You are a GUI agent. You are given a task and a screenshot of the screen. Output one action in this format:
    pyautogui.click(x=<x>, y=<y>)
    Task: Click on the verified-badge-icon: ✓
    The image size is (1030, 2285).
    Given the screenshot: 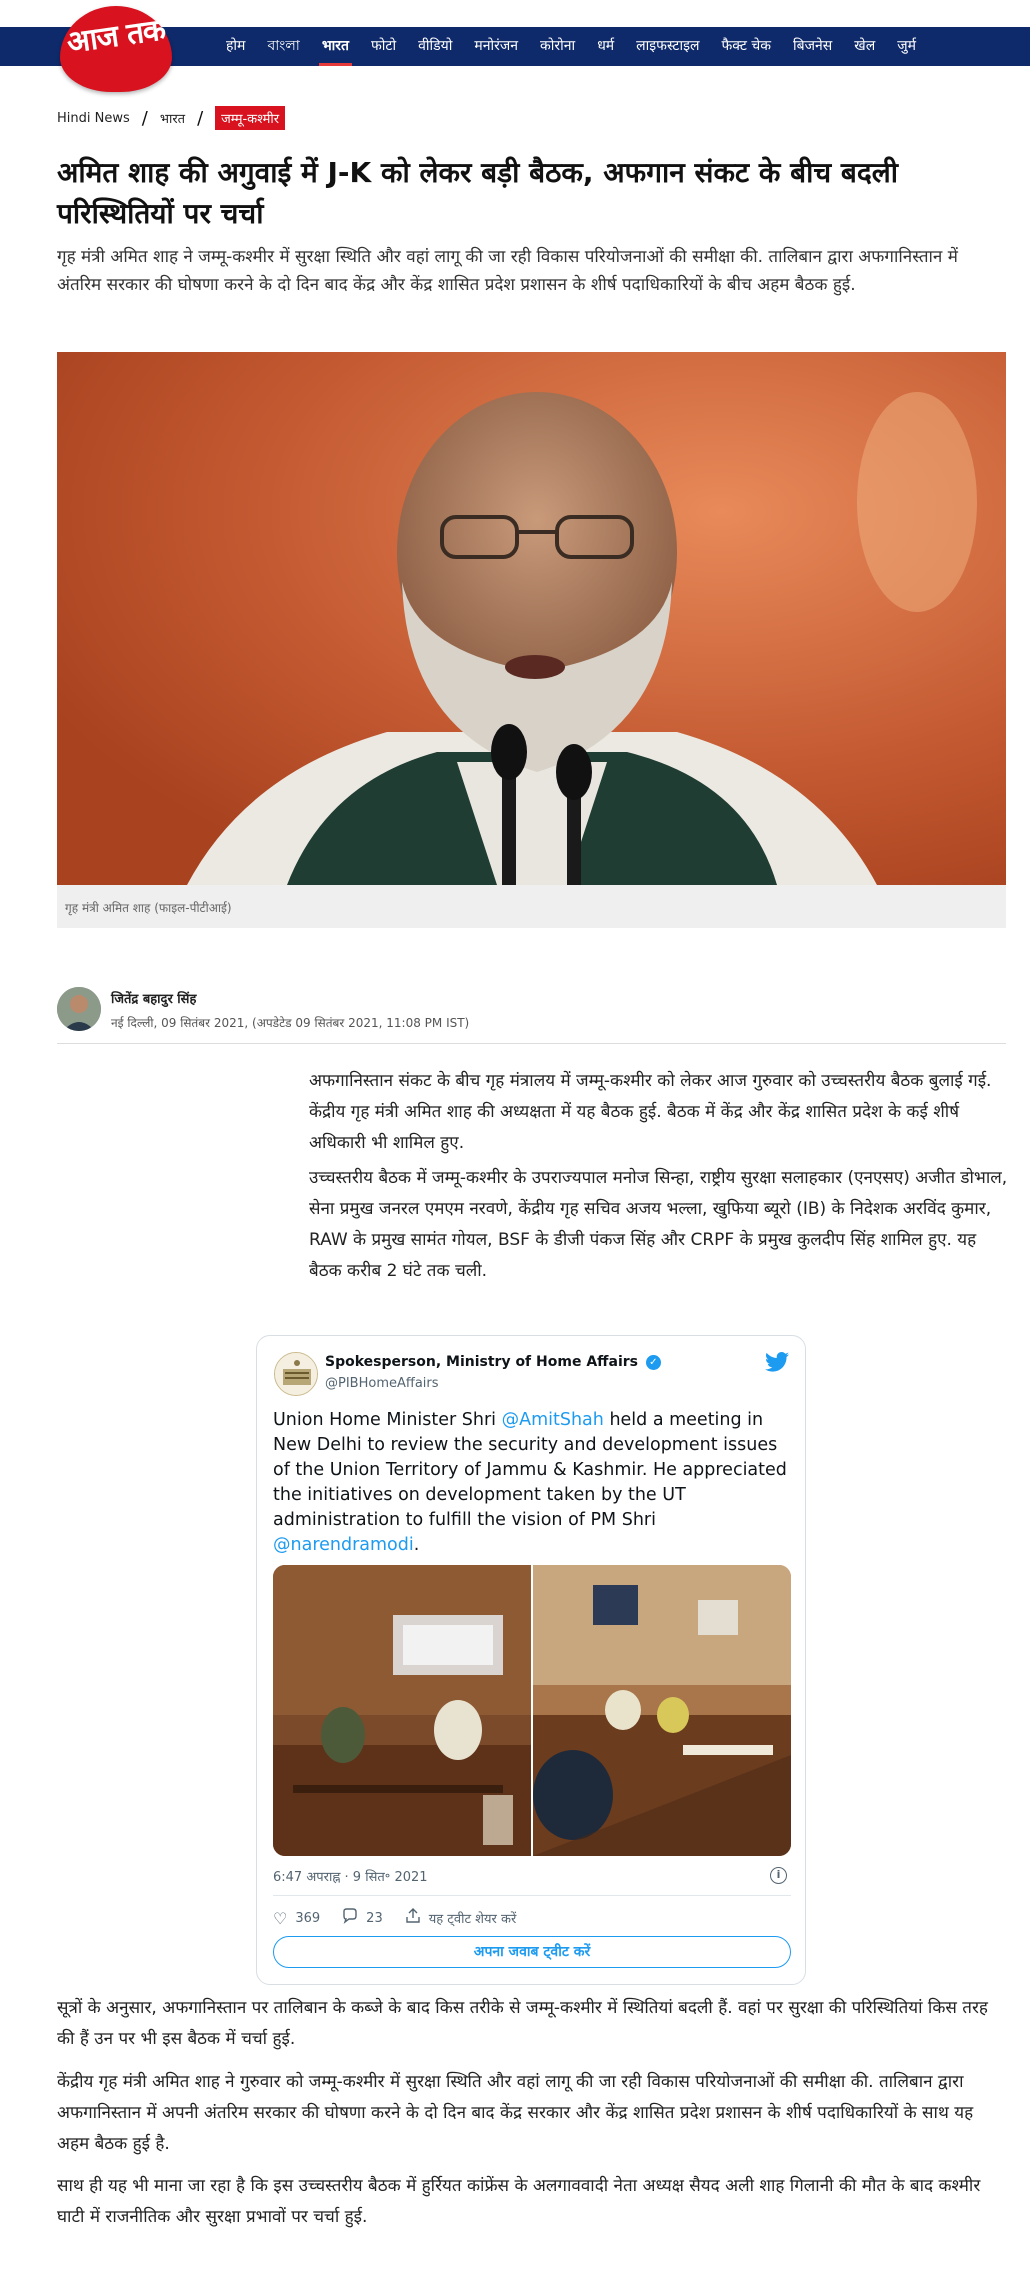 What is the action you would take?
    pyautogui.click(x=653, y=1362)
    